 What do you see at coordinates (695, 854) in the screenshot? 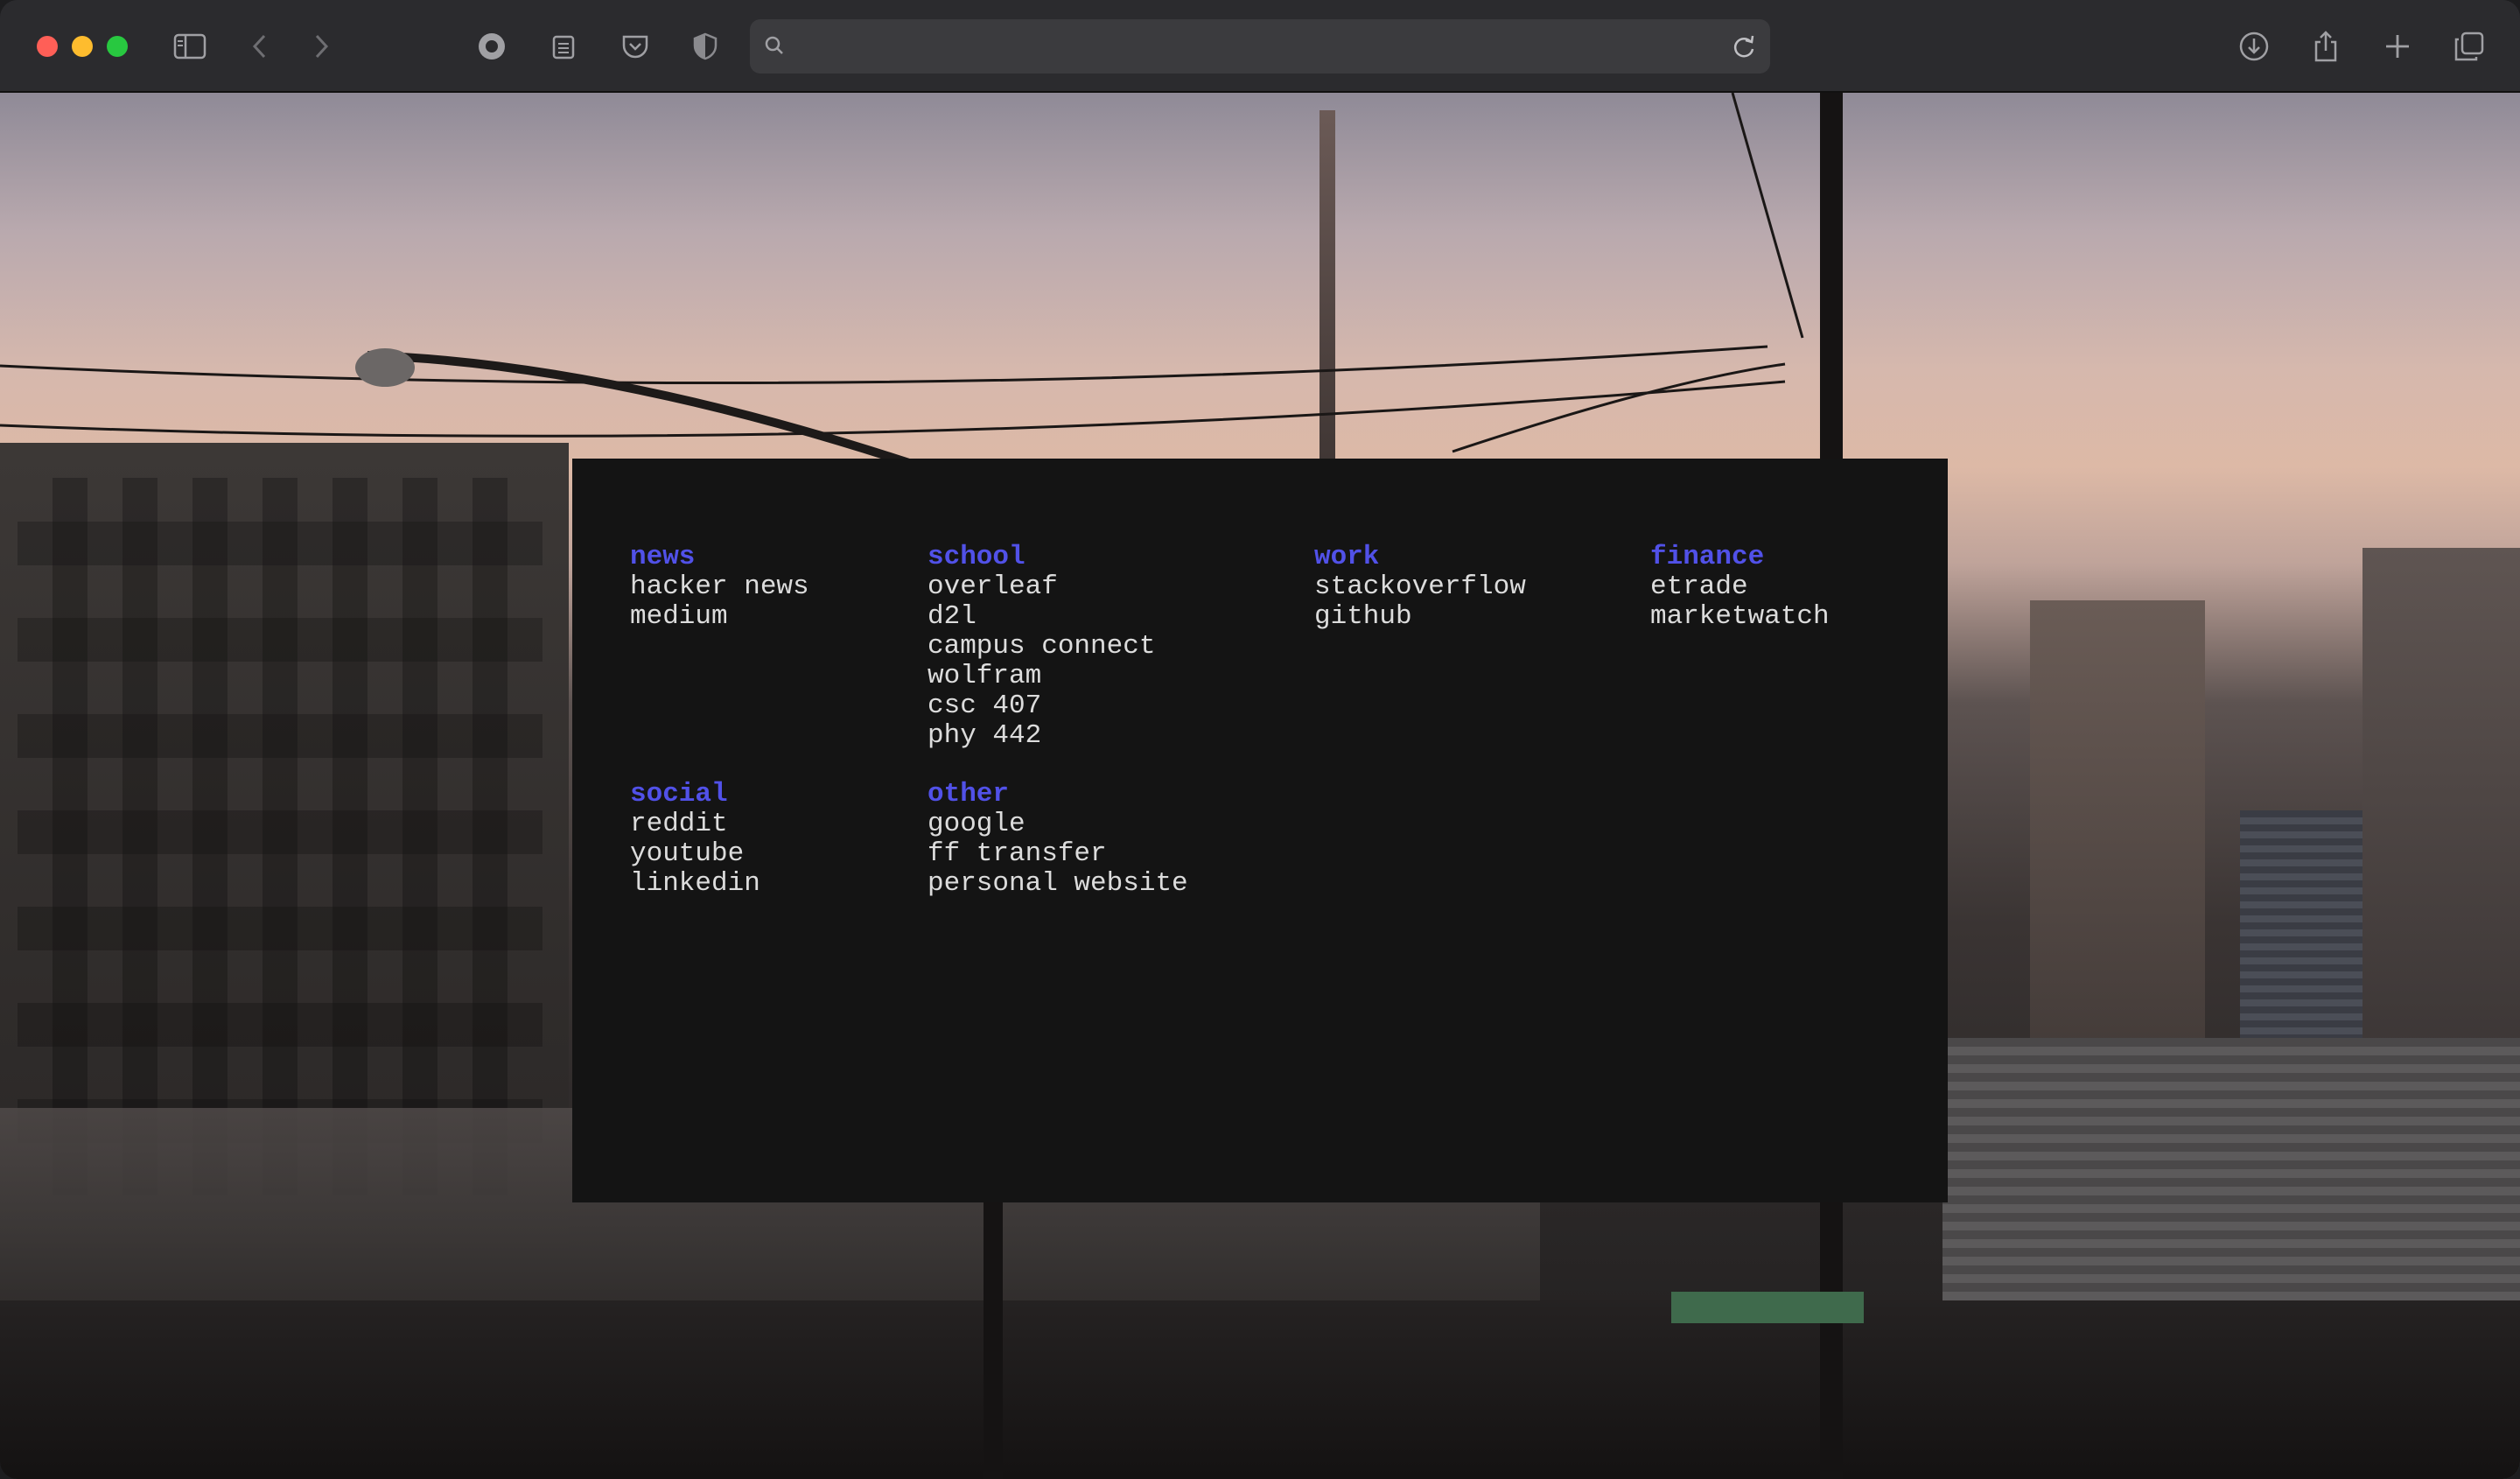
I see `link-youtube: youtube` at bounding box center [695, 854].